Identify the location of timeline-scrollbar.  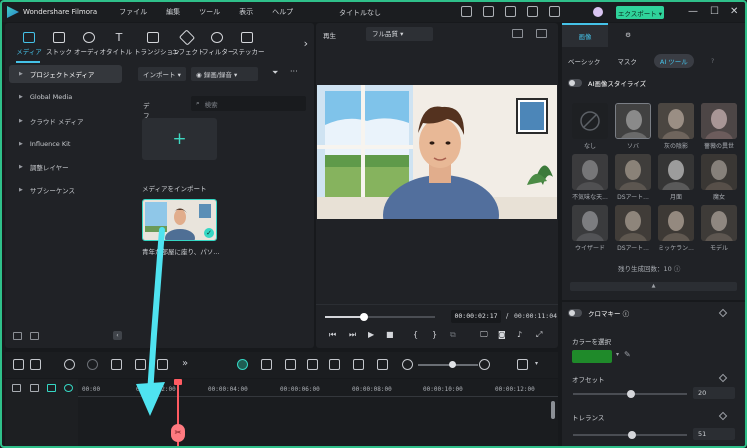
(553, 410).